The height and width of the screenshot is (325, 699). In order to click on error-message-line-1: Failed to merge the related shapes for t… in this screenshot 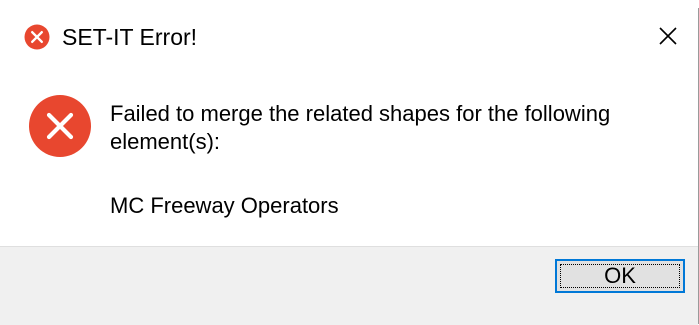, I will do `click(360, 113)`.